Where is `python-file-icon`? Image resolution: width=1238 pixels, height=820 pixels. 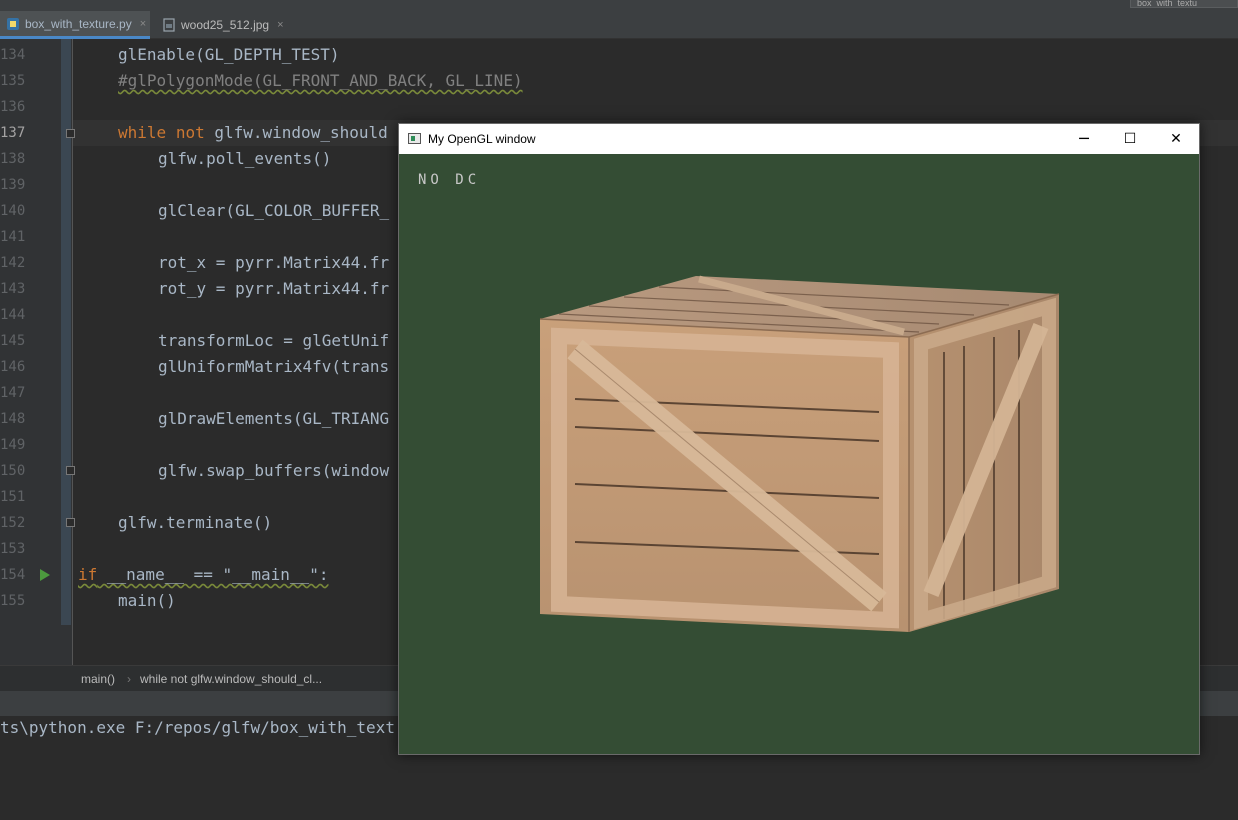
python-file-icon is located at coordinates (13, 24).